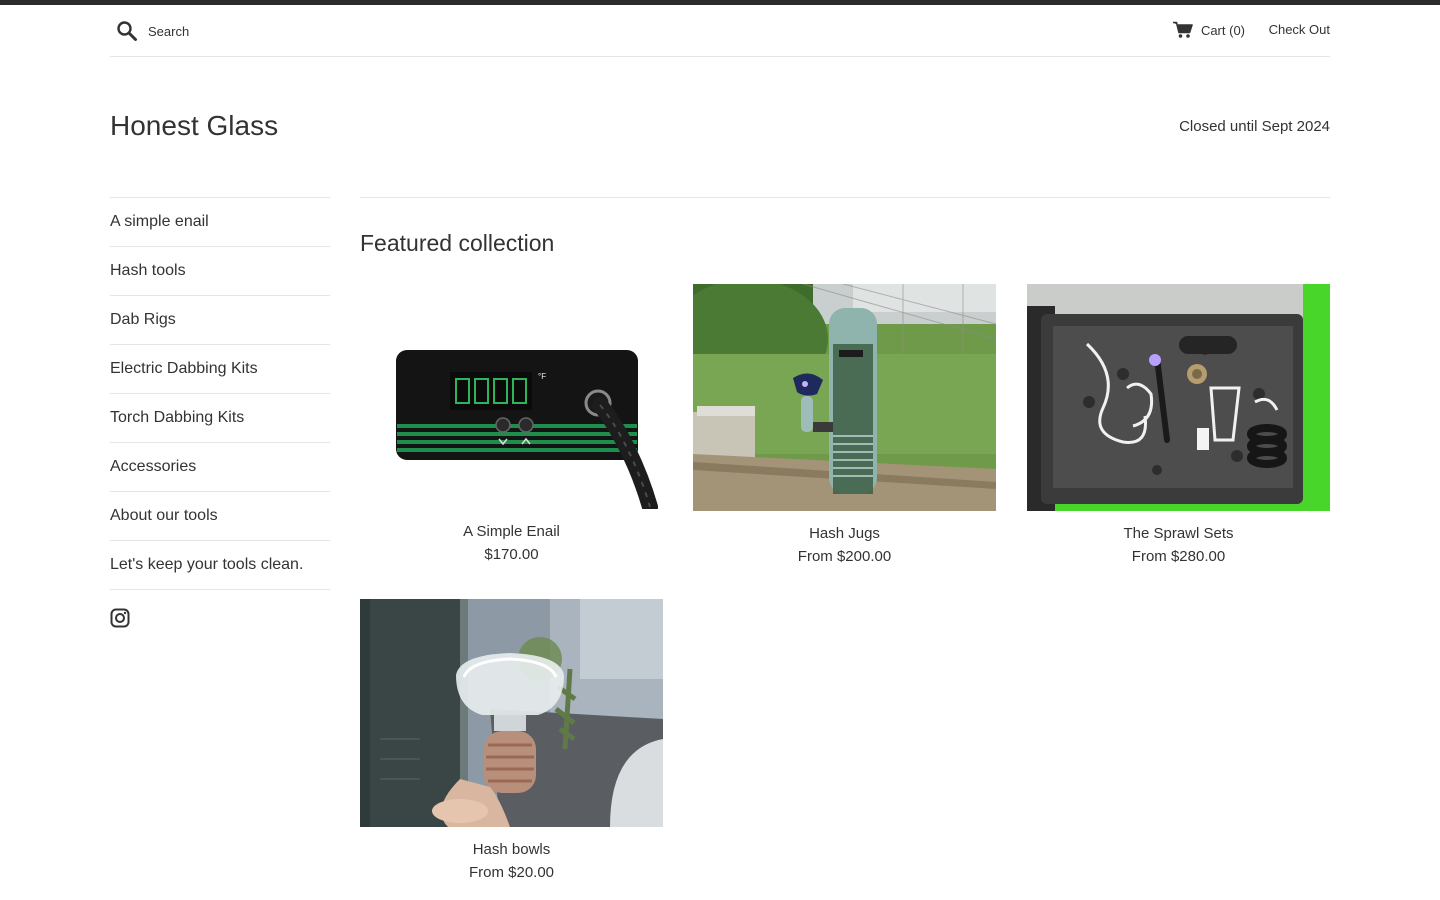 This screenshot has height=900, width=1440. What do you see at coordinates (220, 271) in the screenshot?
I see `sidebar-item-hash-tools: Hash tools` at bounding box center [220, 271].